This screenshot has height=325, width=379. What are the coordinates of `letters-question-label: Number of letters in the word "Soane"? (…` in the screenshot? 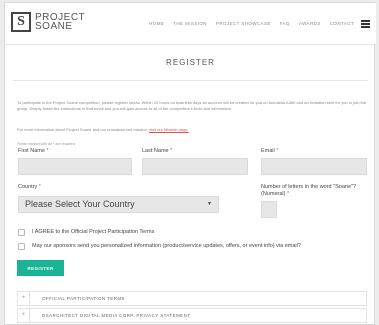 It's located at (317, 191).